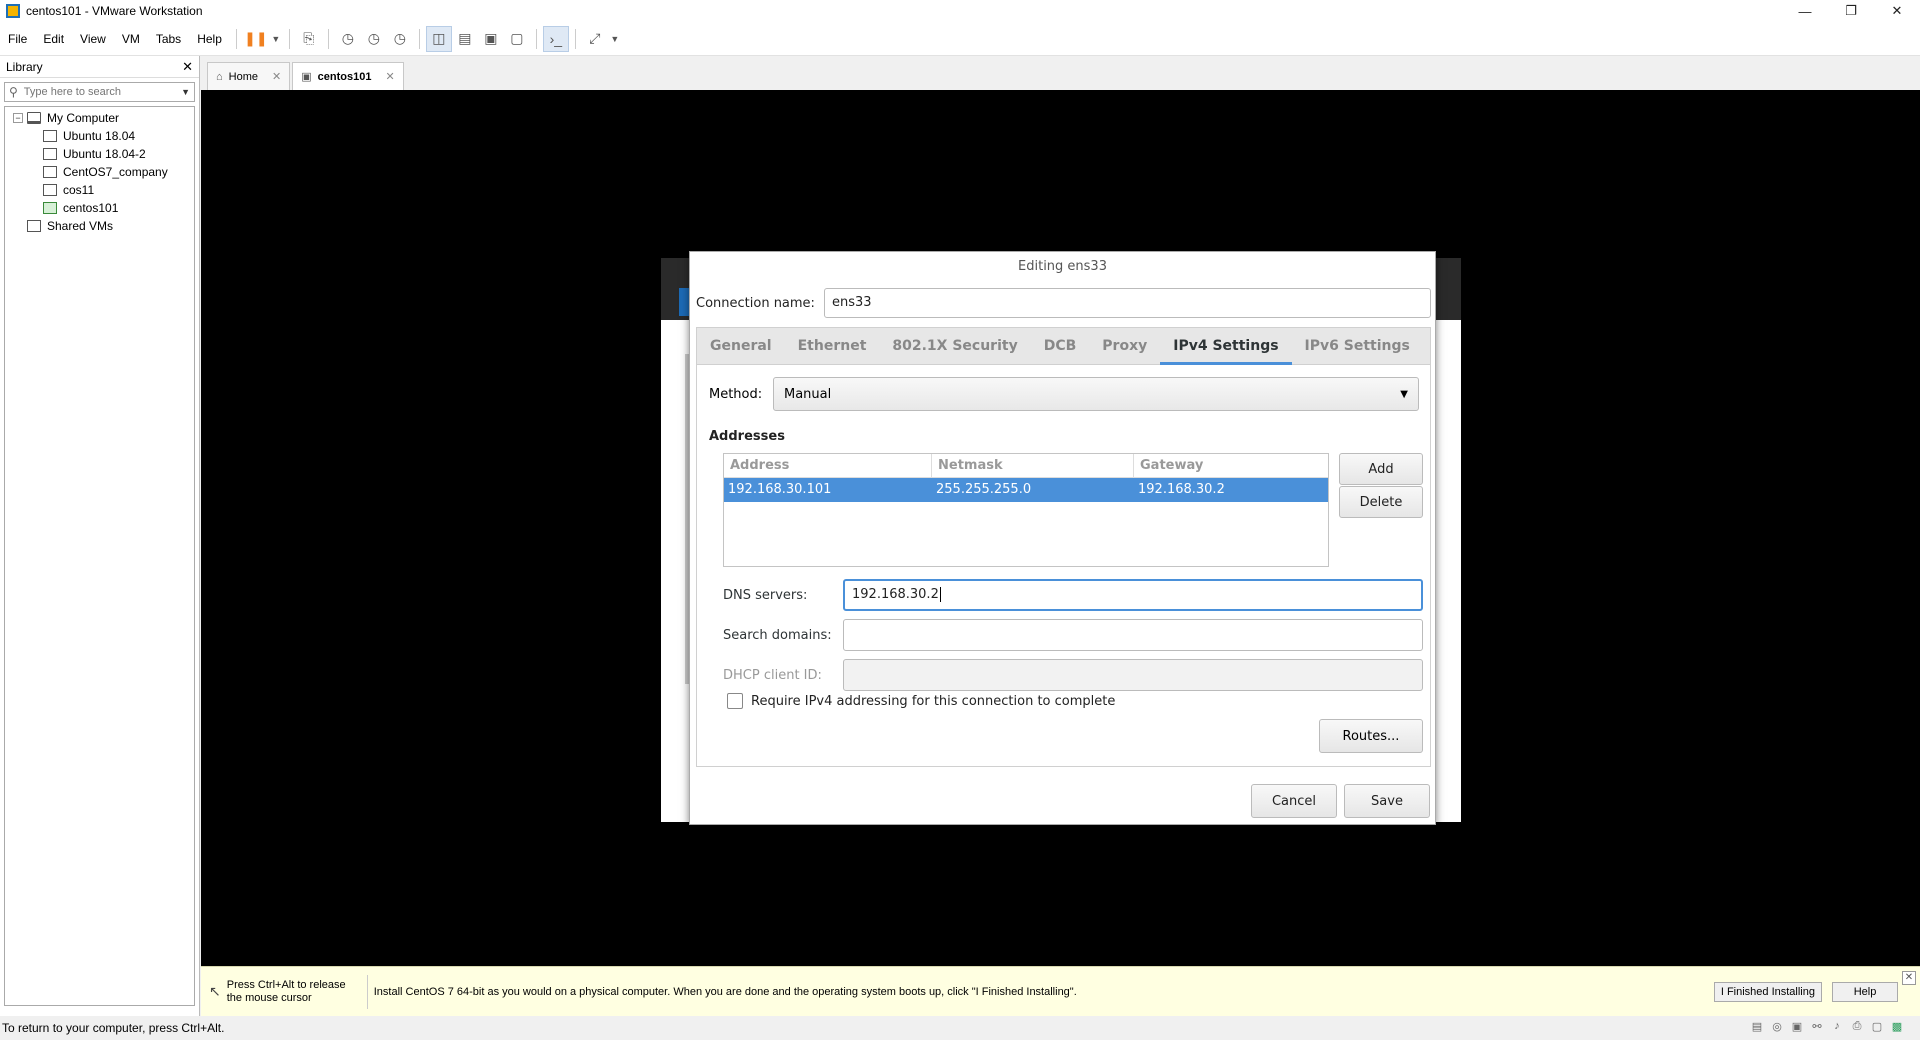 Image resolution: width=1920 pixels, height=1040 pixels. I want to click on save-button: Save, so click(1387, 801).